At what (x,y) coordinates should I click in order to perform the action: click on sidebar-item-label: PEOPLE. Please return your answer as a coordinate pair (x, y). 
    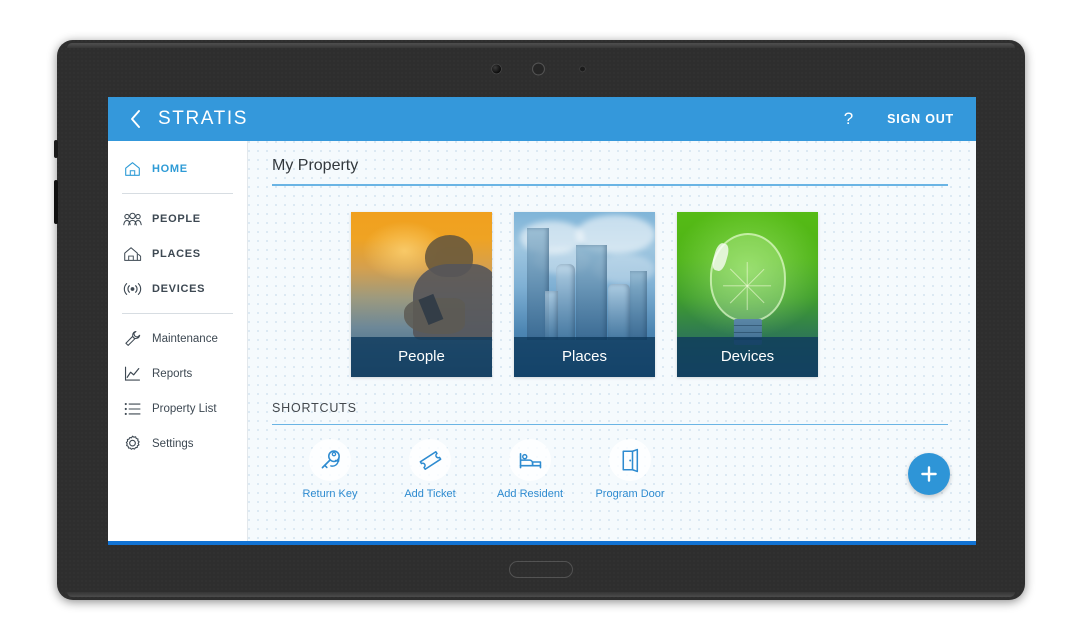
    Looking at the image, I should click on (176, 218).